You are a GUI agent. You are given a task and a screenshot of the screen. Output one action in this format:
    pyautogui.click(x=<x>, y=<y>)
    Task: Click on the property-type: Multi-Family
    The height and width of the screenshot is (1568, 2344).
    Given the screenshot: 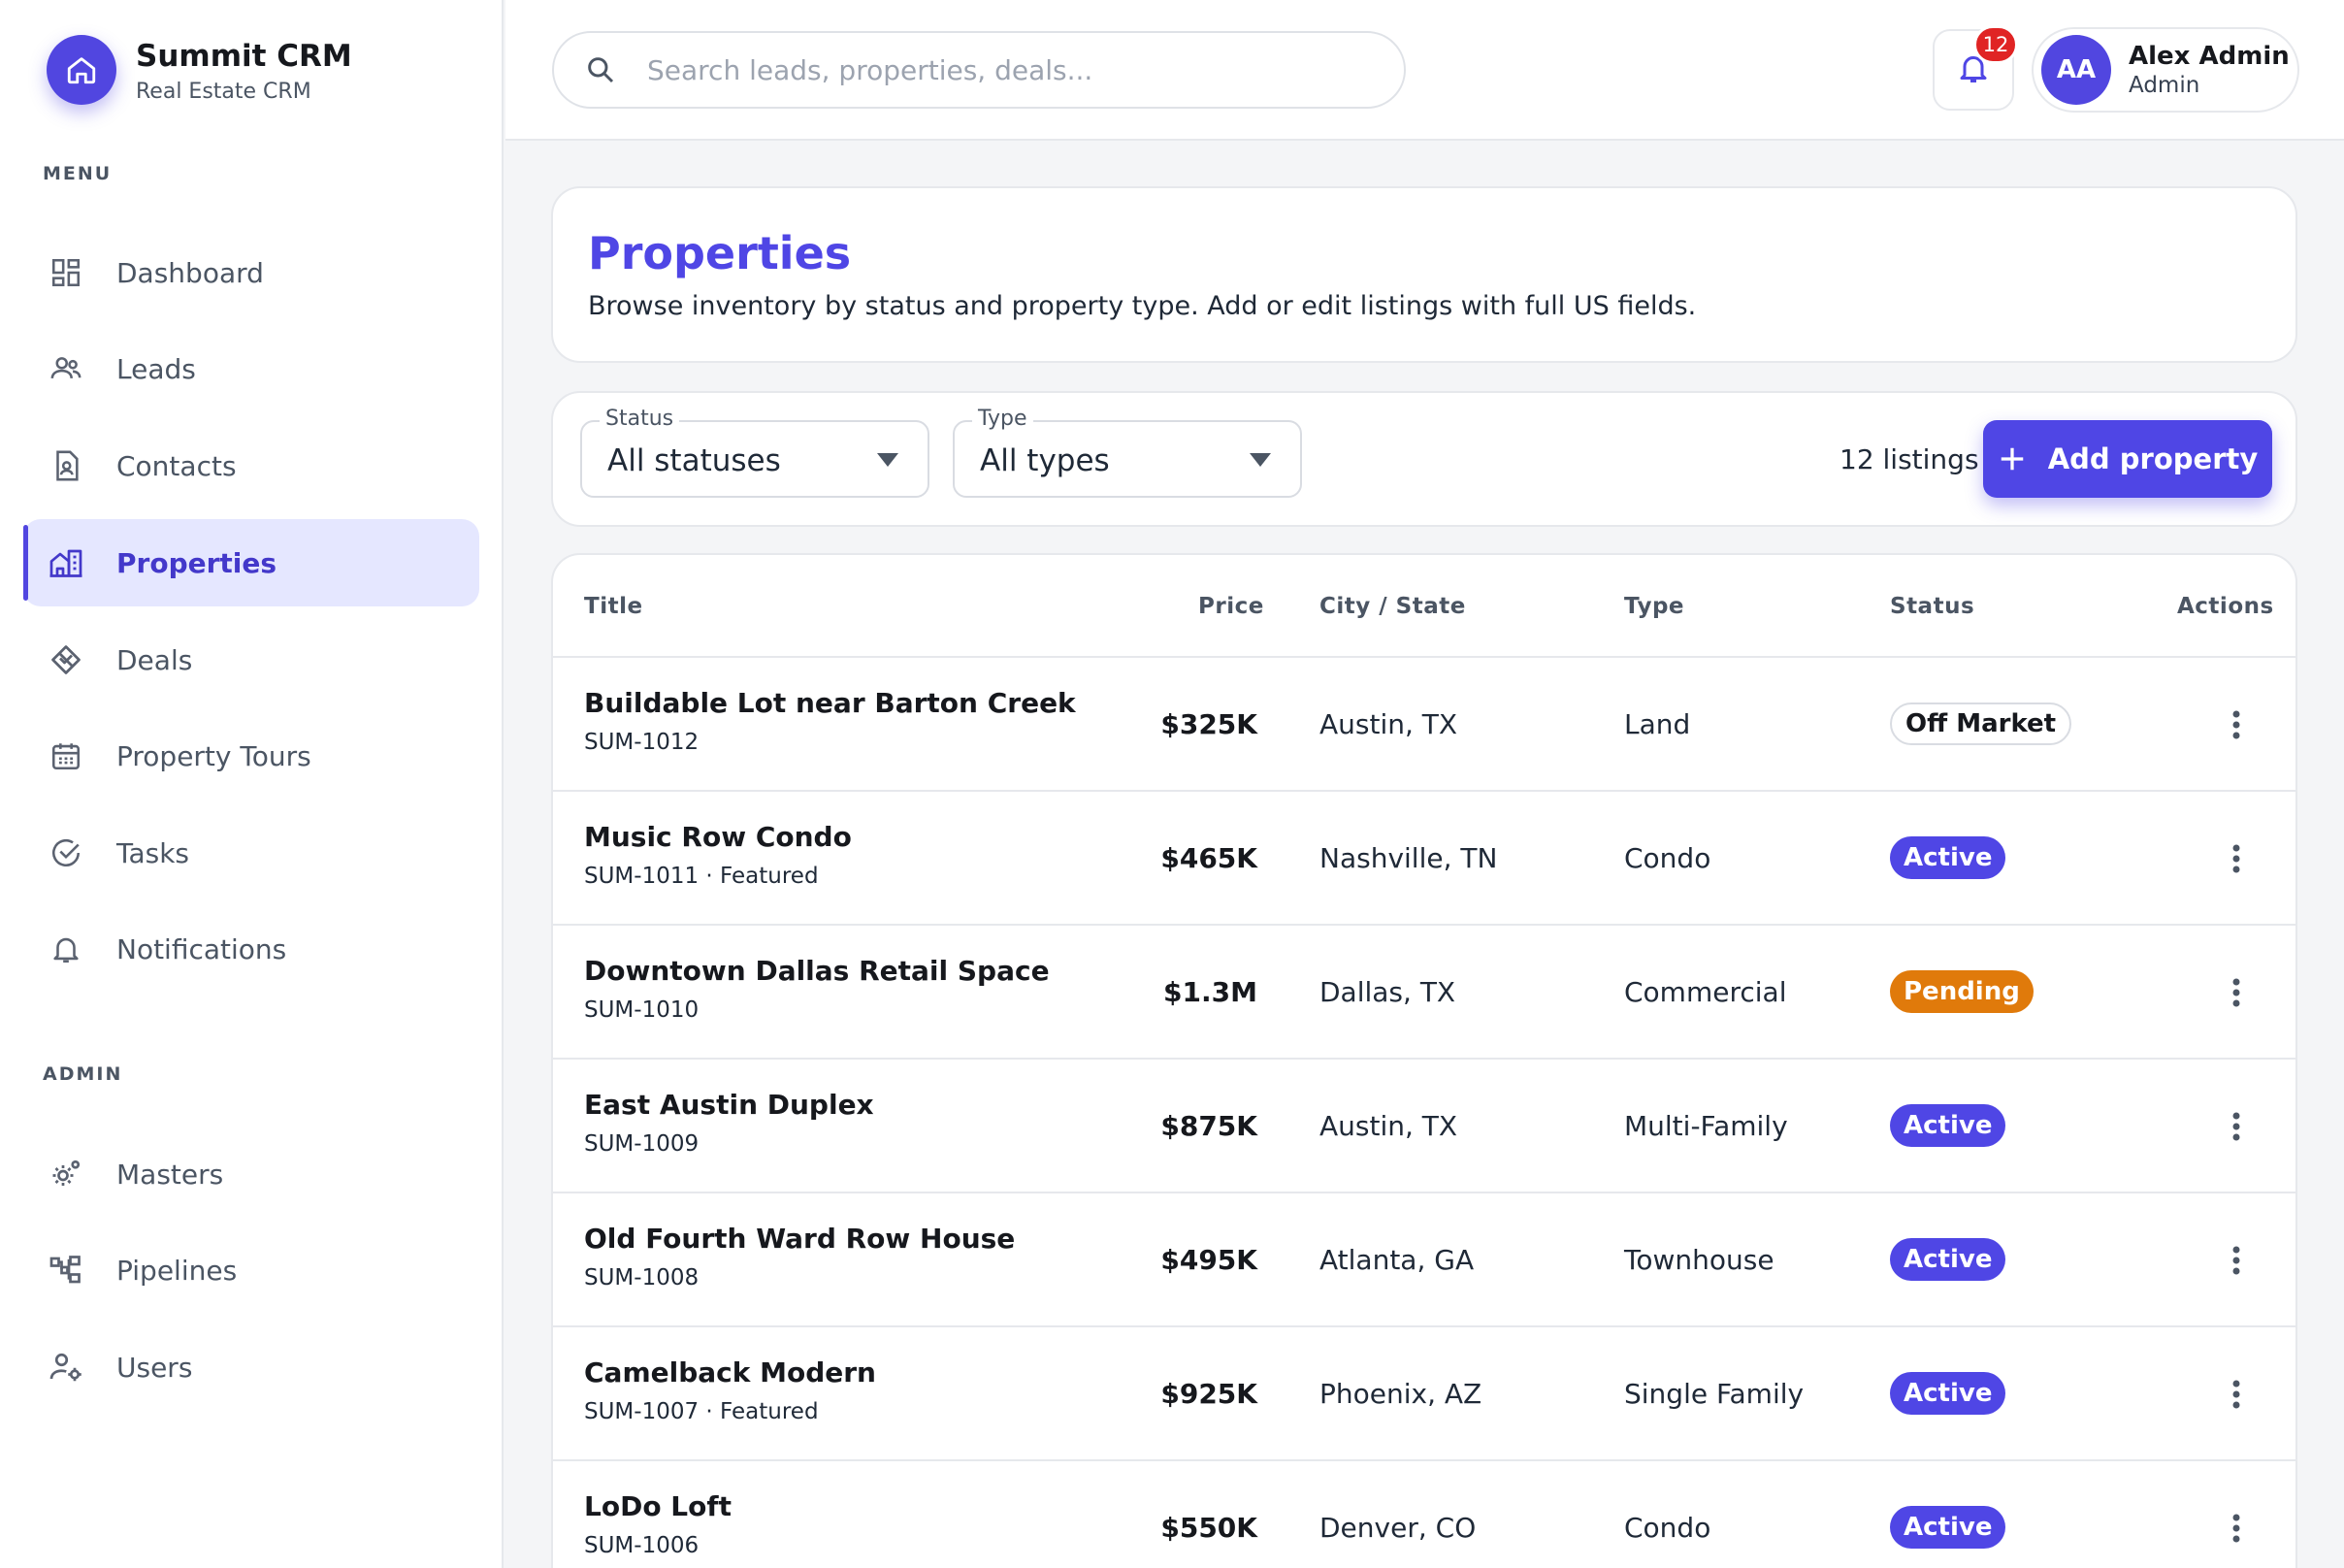 What is the action you would take?
    pyautogui.click(x=1706, y=1126)
    